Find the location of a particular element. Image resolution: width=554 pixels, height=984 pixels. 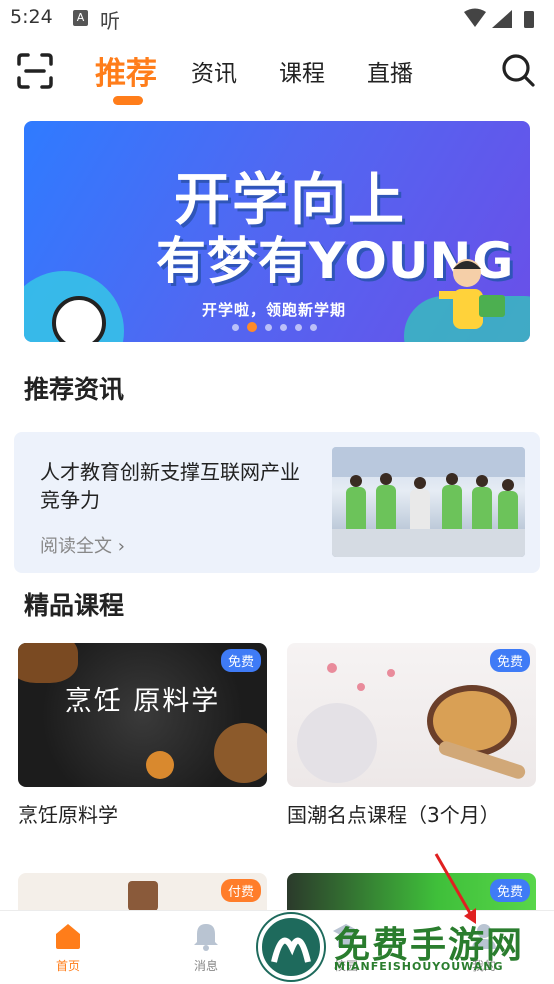

carousel-dot-active is located at coordinates (252, 327).